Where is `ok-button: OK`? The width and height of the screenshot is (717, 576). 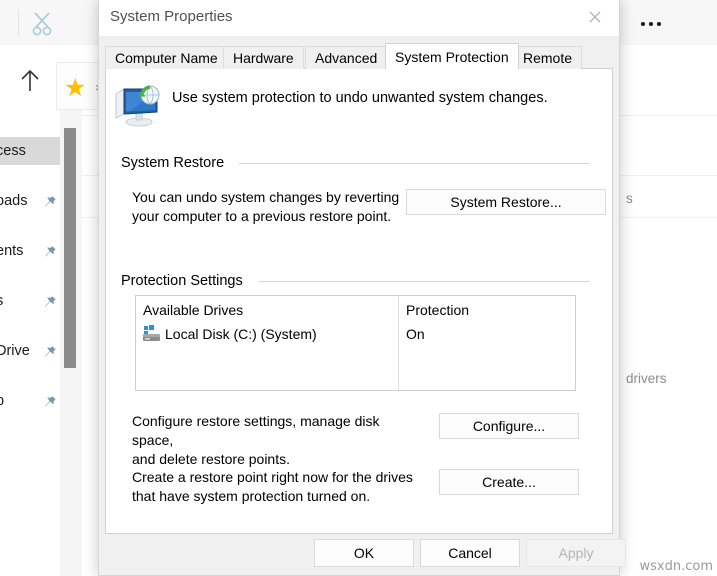 ok-button: OK is located at coordinates (364, 553).